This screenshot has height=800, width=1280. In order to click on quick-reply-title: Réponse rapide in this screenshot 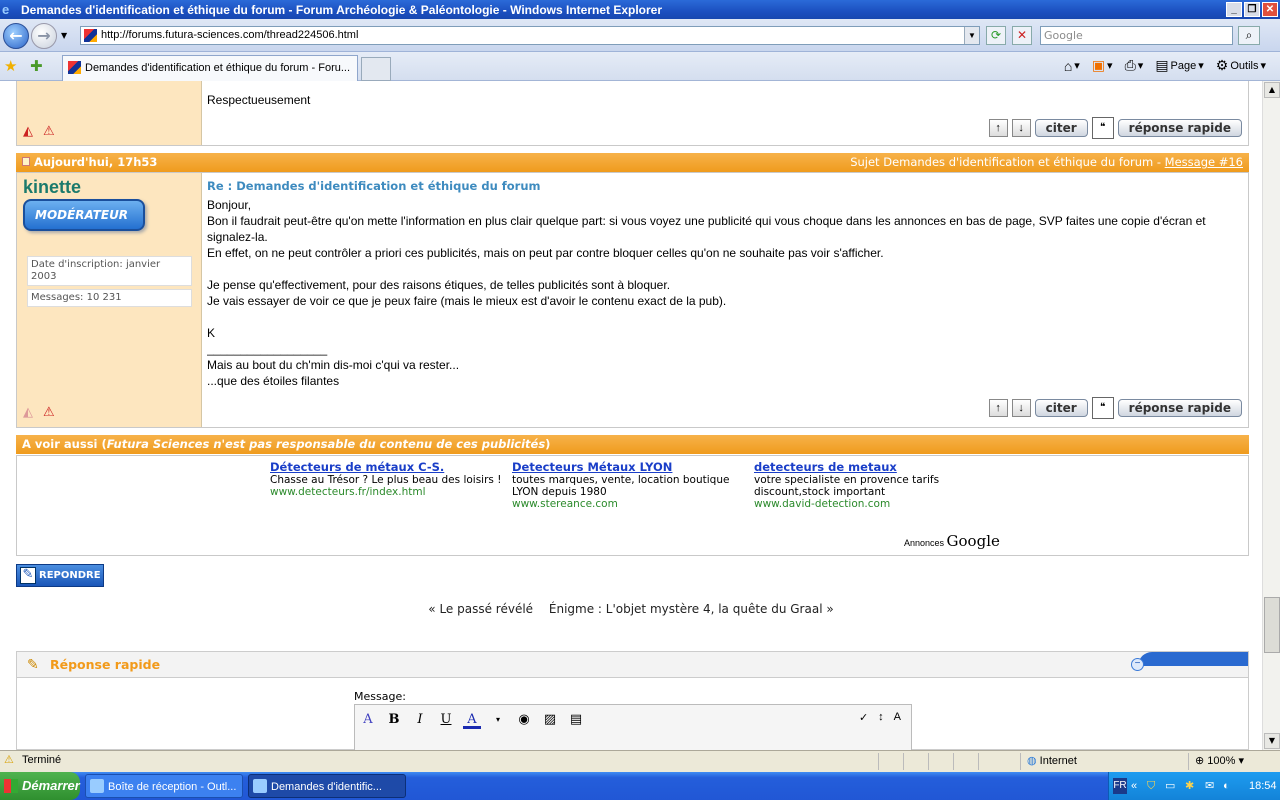, I will do `click(105, 664)`.